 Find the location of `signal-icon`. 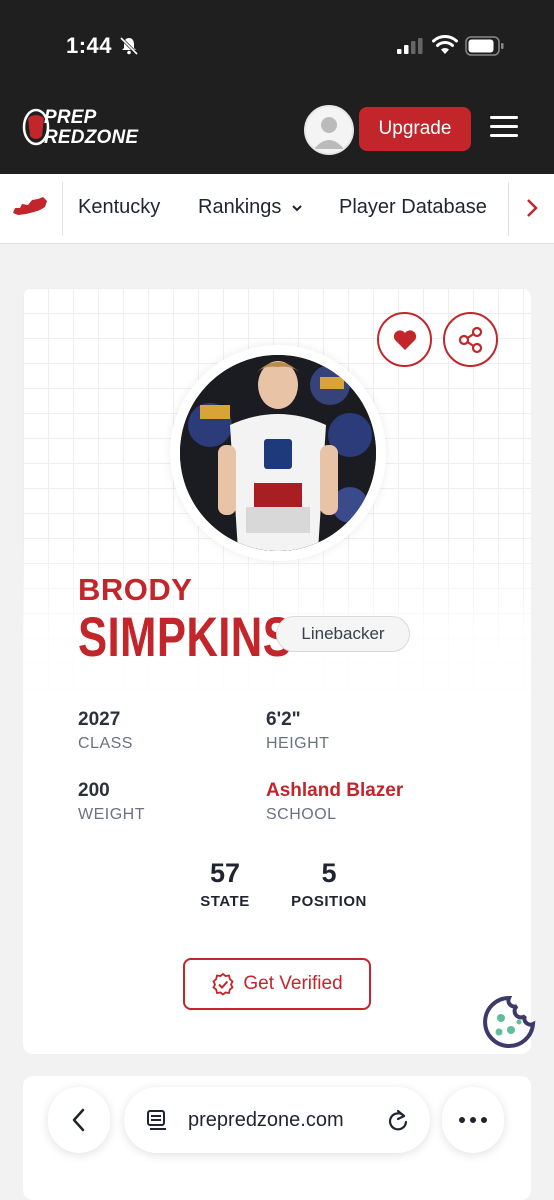

signal-icon is located at coordinates (410, 46).